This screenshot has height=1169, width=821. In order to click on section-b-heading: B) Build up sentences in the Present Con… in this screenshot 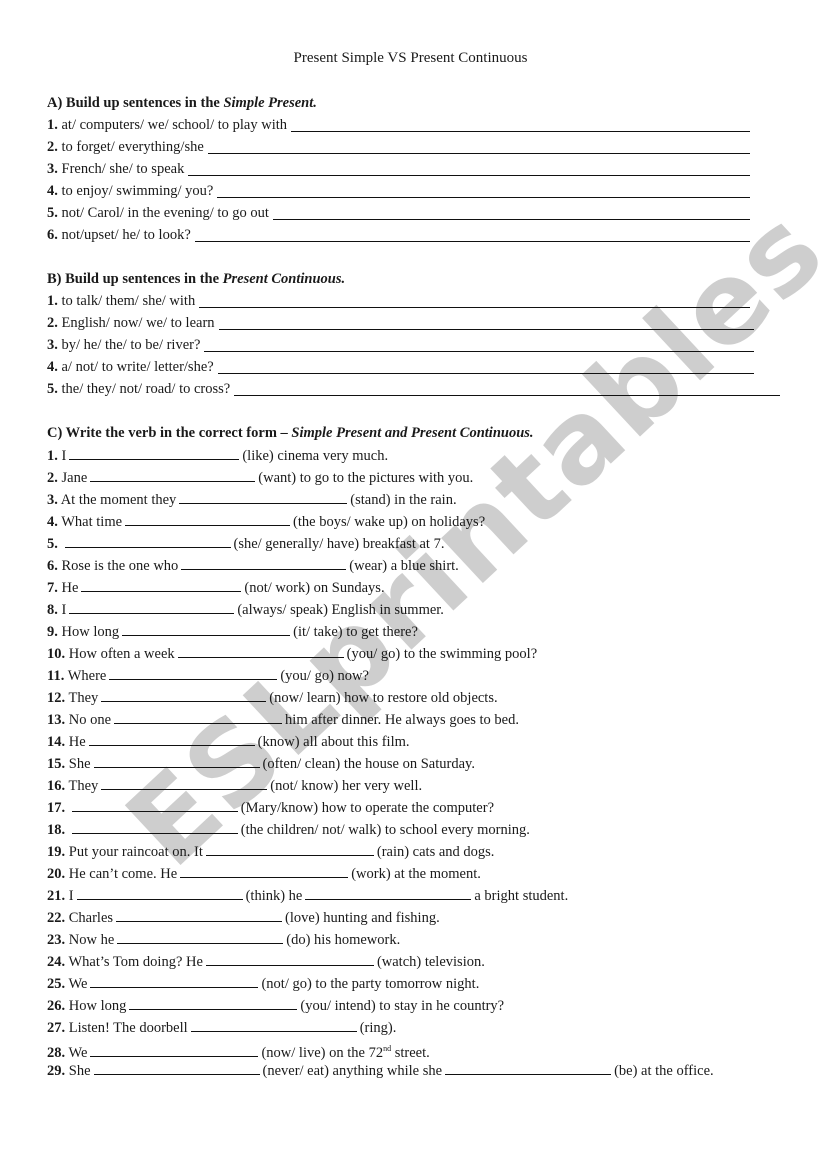, I will do `click(196, 279)`.